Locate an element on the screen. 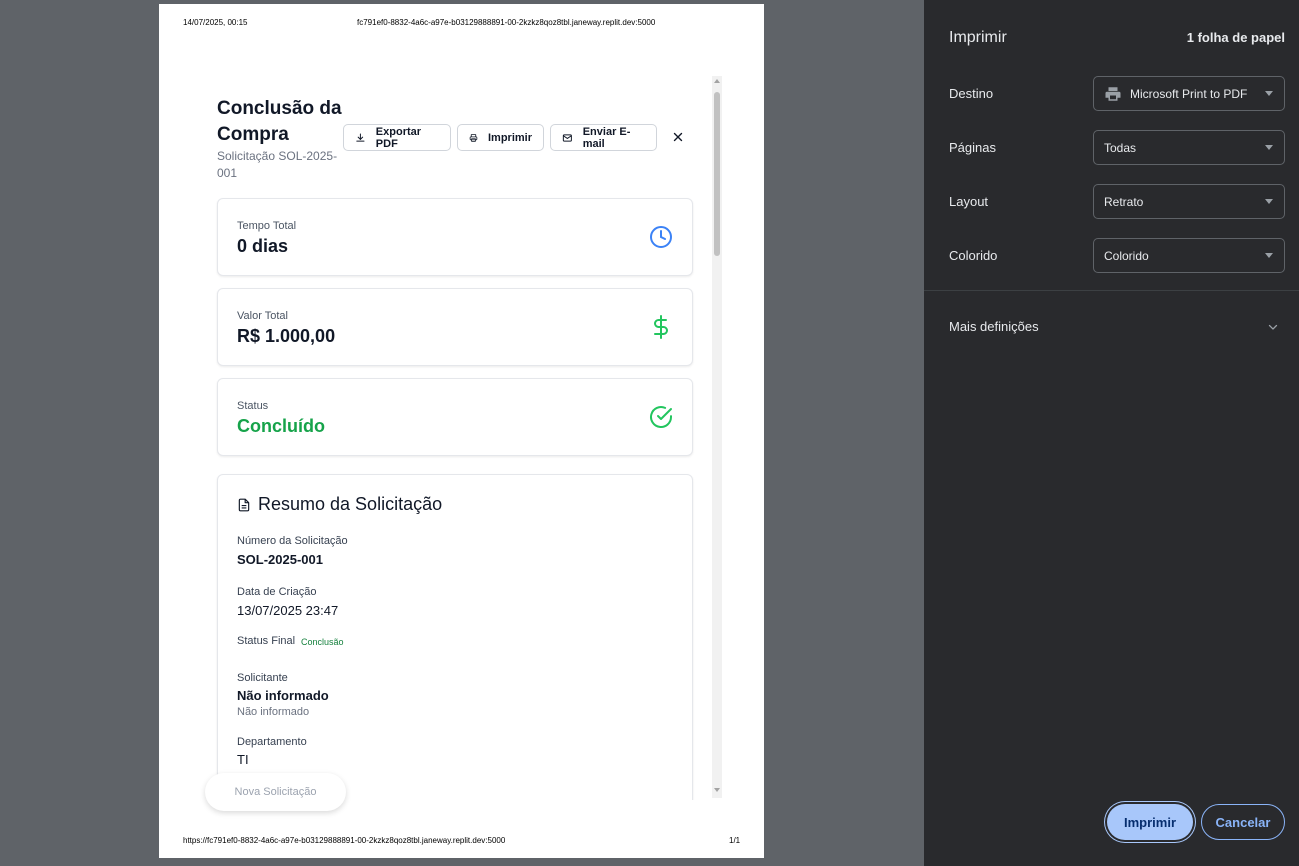 This screenshot has width=1299, height=866. cancel-button: Cancelar is located at coordinates (1243, 822).